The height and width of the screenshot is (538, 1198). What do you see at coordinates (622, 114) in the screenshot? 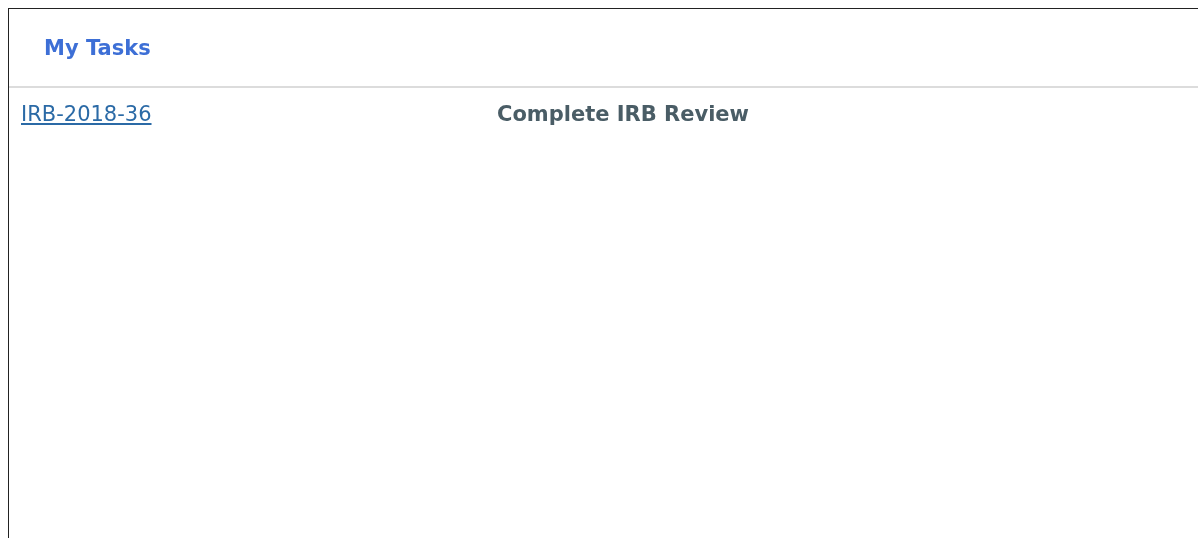
I see `task-name: Complete IRB Review` at bounding box center [622, 114].